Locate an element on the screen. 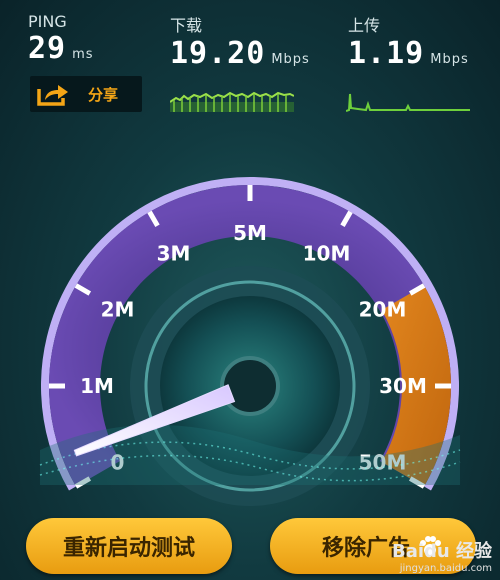  watermark-text: Baidu 经验 is located at coordinates (441, 551).